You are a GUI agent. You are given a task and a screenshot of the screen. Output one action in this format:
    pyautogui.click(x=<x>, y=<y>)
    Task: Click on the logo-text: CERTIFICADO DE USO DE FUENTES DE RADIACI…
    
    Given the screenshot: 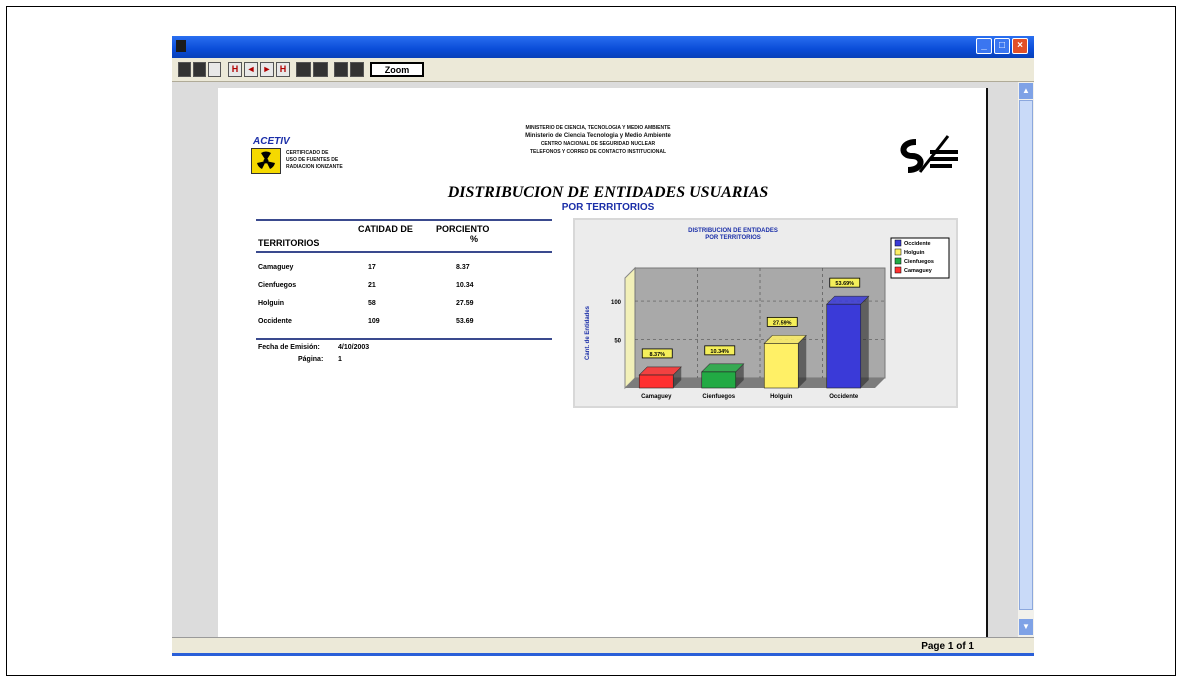 What is the action you would take?
    pyautogui.click(x=314, y=160)
    